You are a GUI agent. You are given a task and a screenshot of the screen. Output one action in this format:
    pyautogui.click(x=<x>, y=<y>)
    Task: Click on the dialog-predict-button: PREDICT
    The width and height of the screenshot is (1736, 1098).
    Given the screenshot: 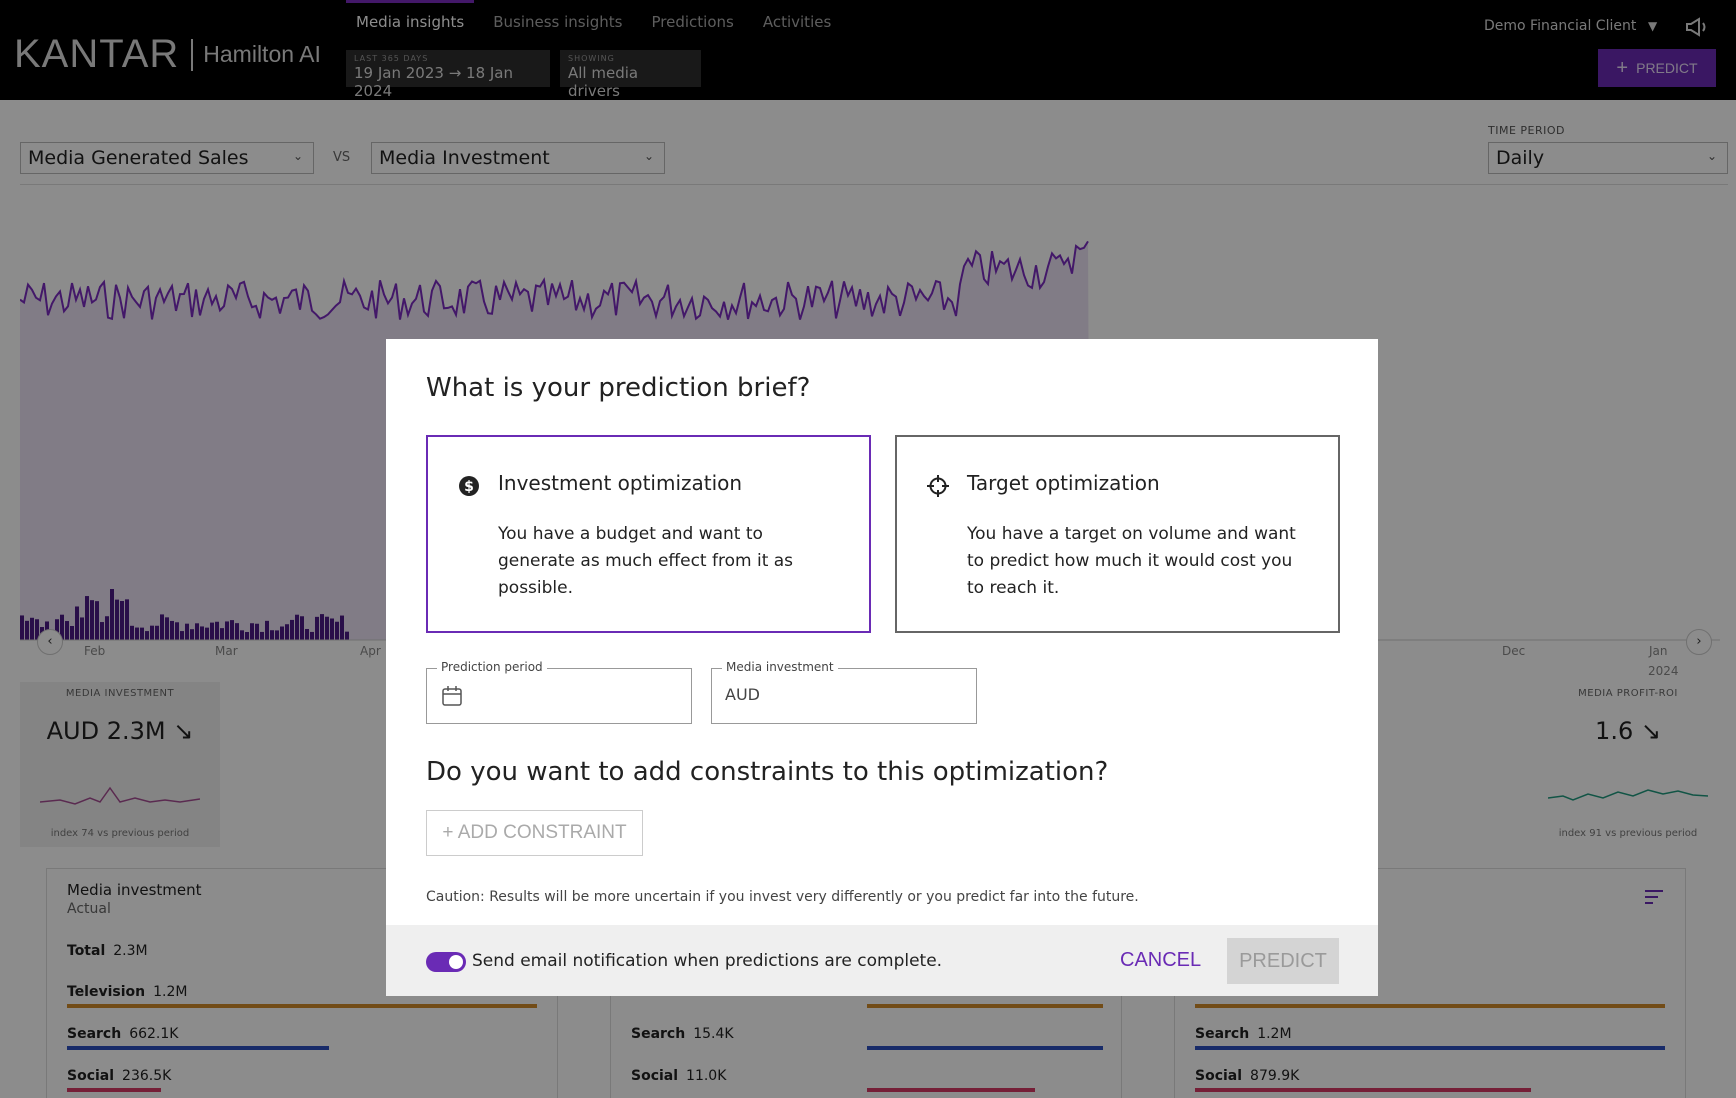 What is the action you would take?
    pyautogui.click(x=1283, y=961)
    